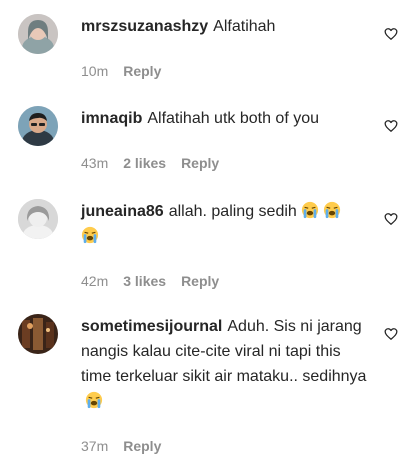 The height and width of the screenshot is (472, 412). What do you see at coordinates (224, 224) in the screenshot?
I see `comment-text: juneaina86 allah. paling sedih` at bounding box center [224, 224].